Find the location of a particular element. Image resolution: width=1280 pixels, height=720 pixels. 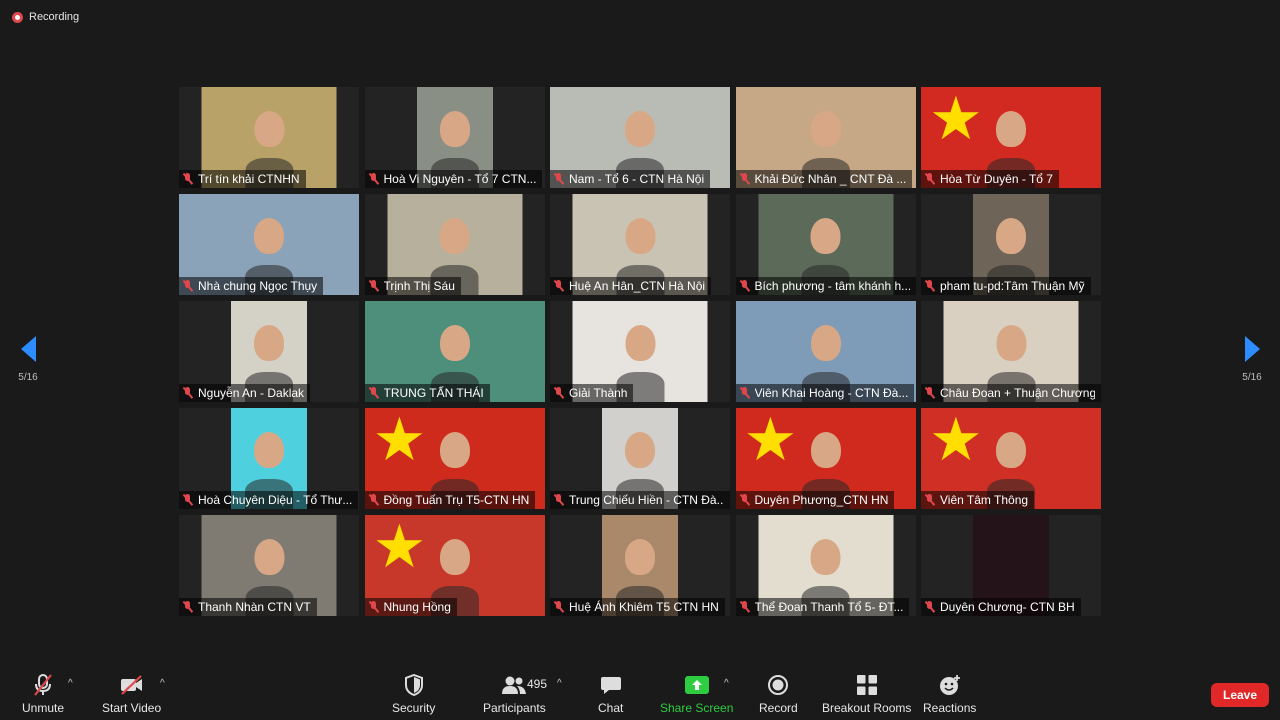

participant-tile: Nguyễn An - Daklak is located at coordinates (269, 351).